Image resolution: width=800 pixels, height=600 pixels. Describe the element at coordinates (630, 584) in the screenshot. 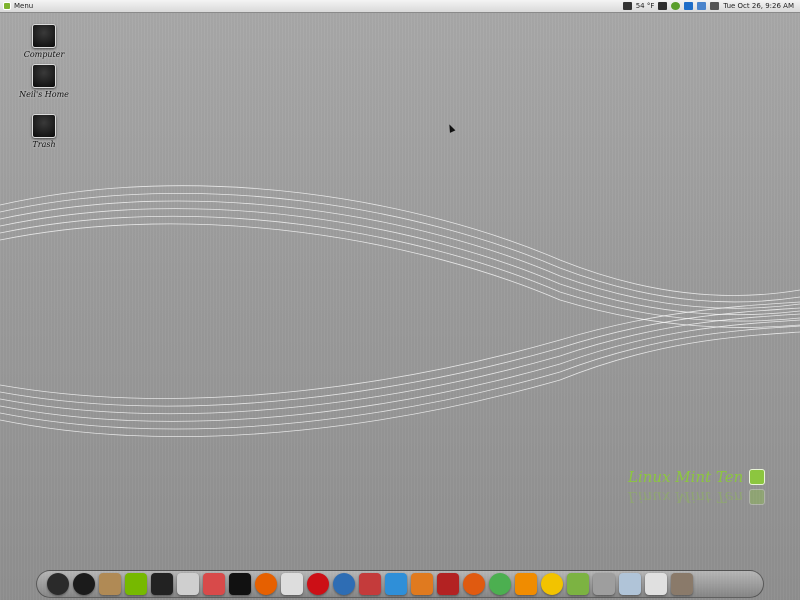

I see `scanner-icon` at that location.